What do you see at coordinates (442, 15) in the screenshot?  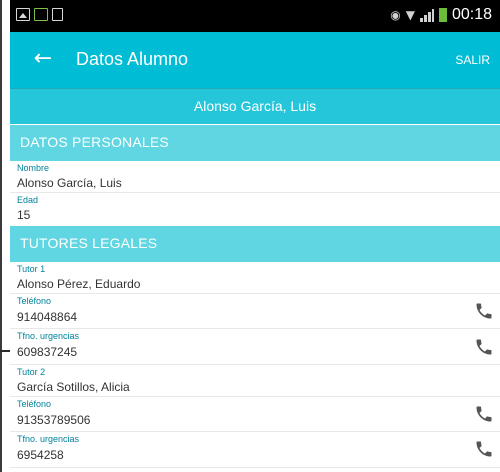 I see `battery-icon` at bounding box center [442, 15].